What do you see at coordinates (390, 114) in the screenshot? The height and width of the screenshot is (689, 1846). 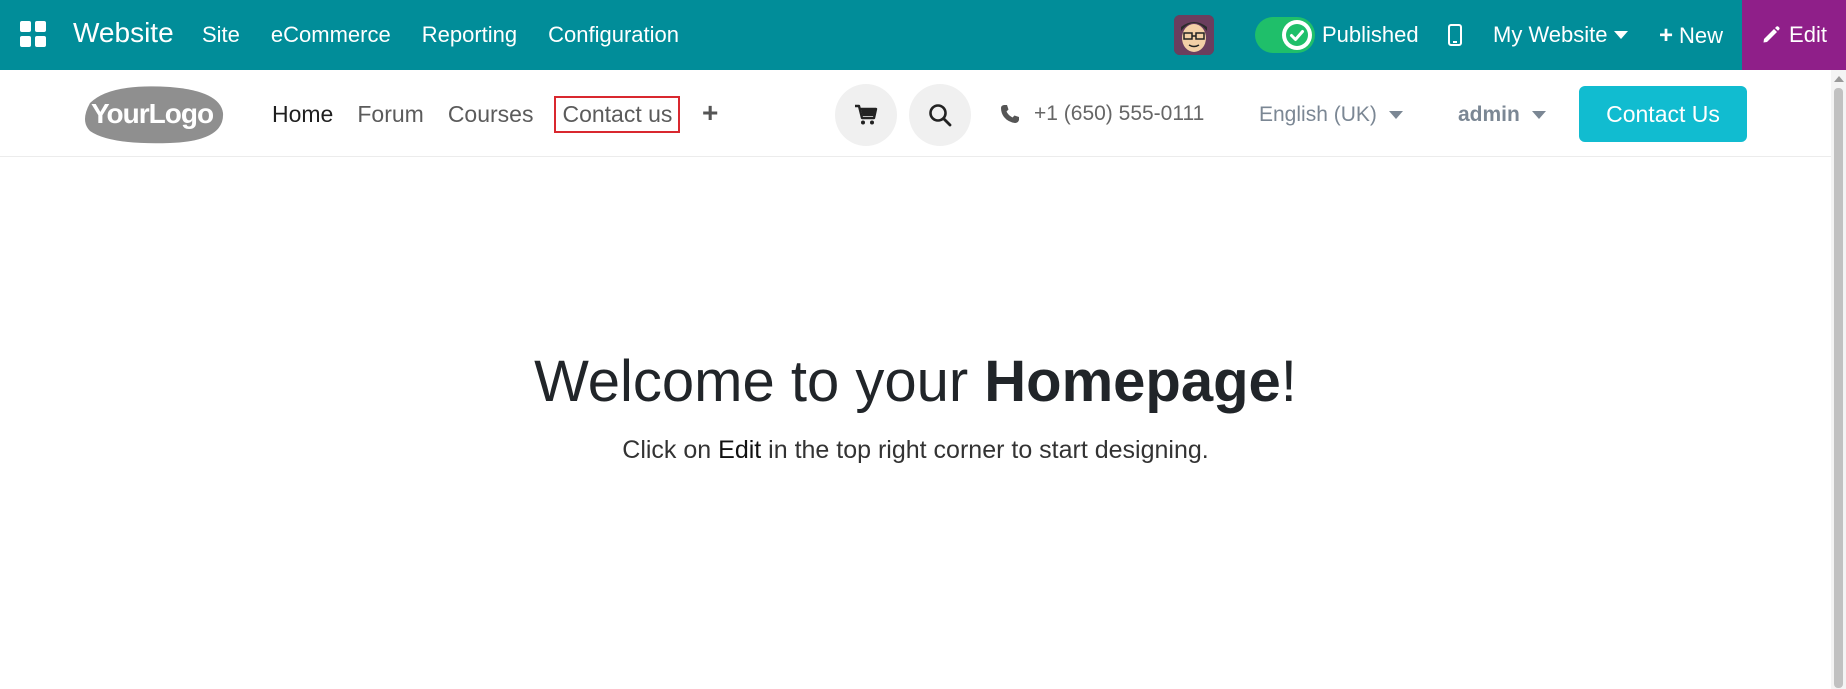 I see `nav-forum: Forum` at bounding box center [390, 114].